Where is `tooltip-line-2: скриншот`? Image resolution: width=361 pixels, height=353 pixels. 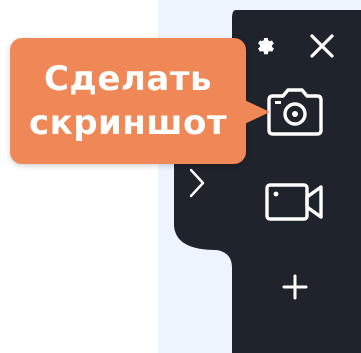 tooltip-line-2: скриншот is located at coordinates (128, 123).